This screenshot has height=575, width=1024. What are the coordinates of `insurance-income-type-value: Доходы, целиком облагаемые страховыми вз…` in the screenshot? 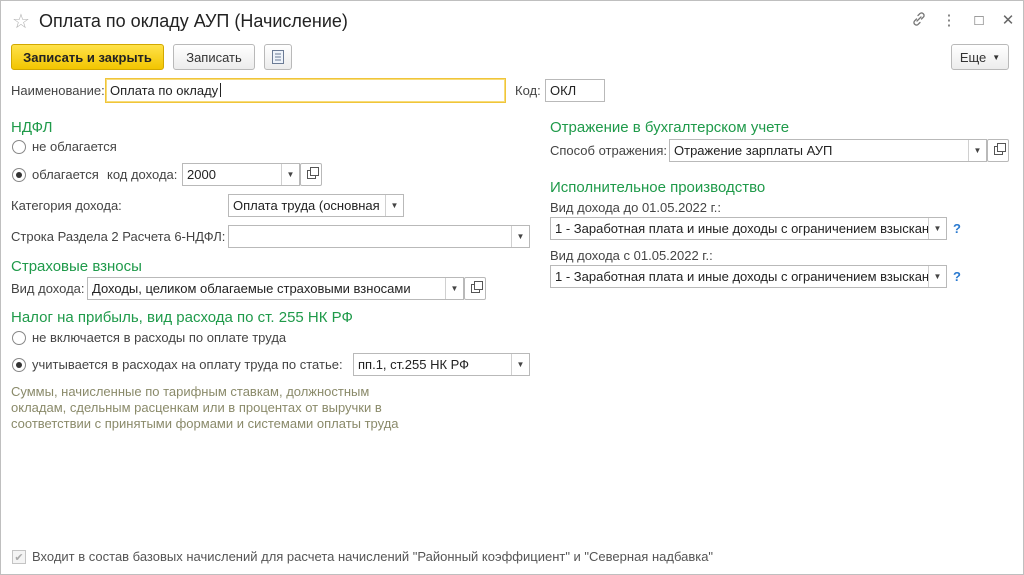 It's located at (251, 288).